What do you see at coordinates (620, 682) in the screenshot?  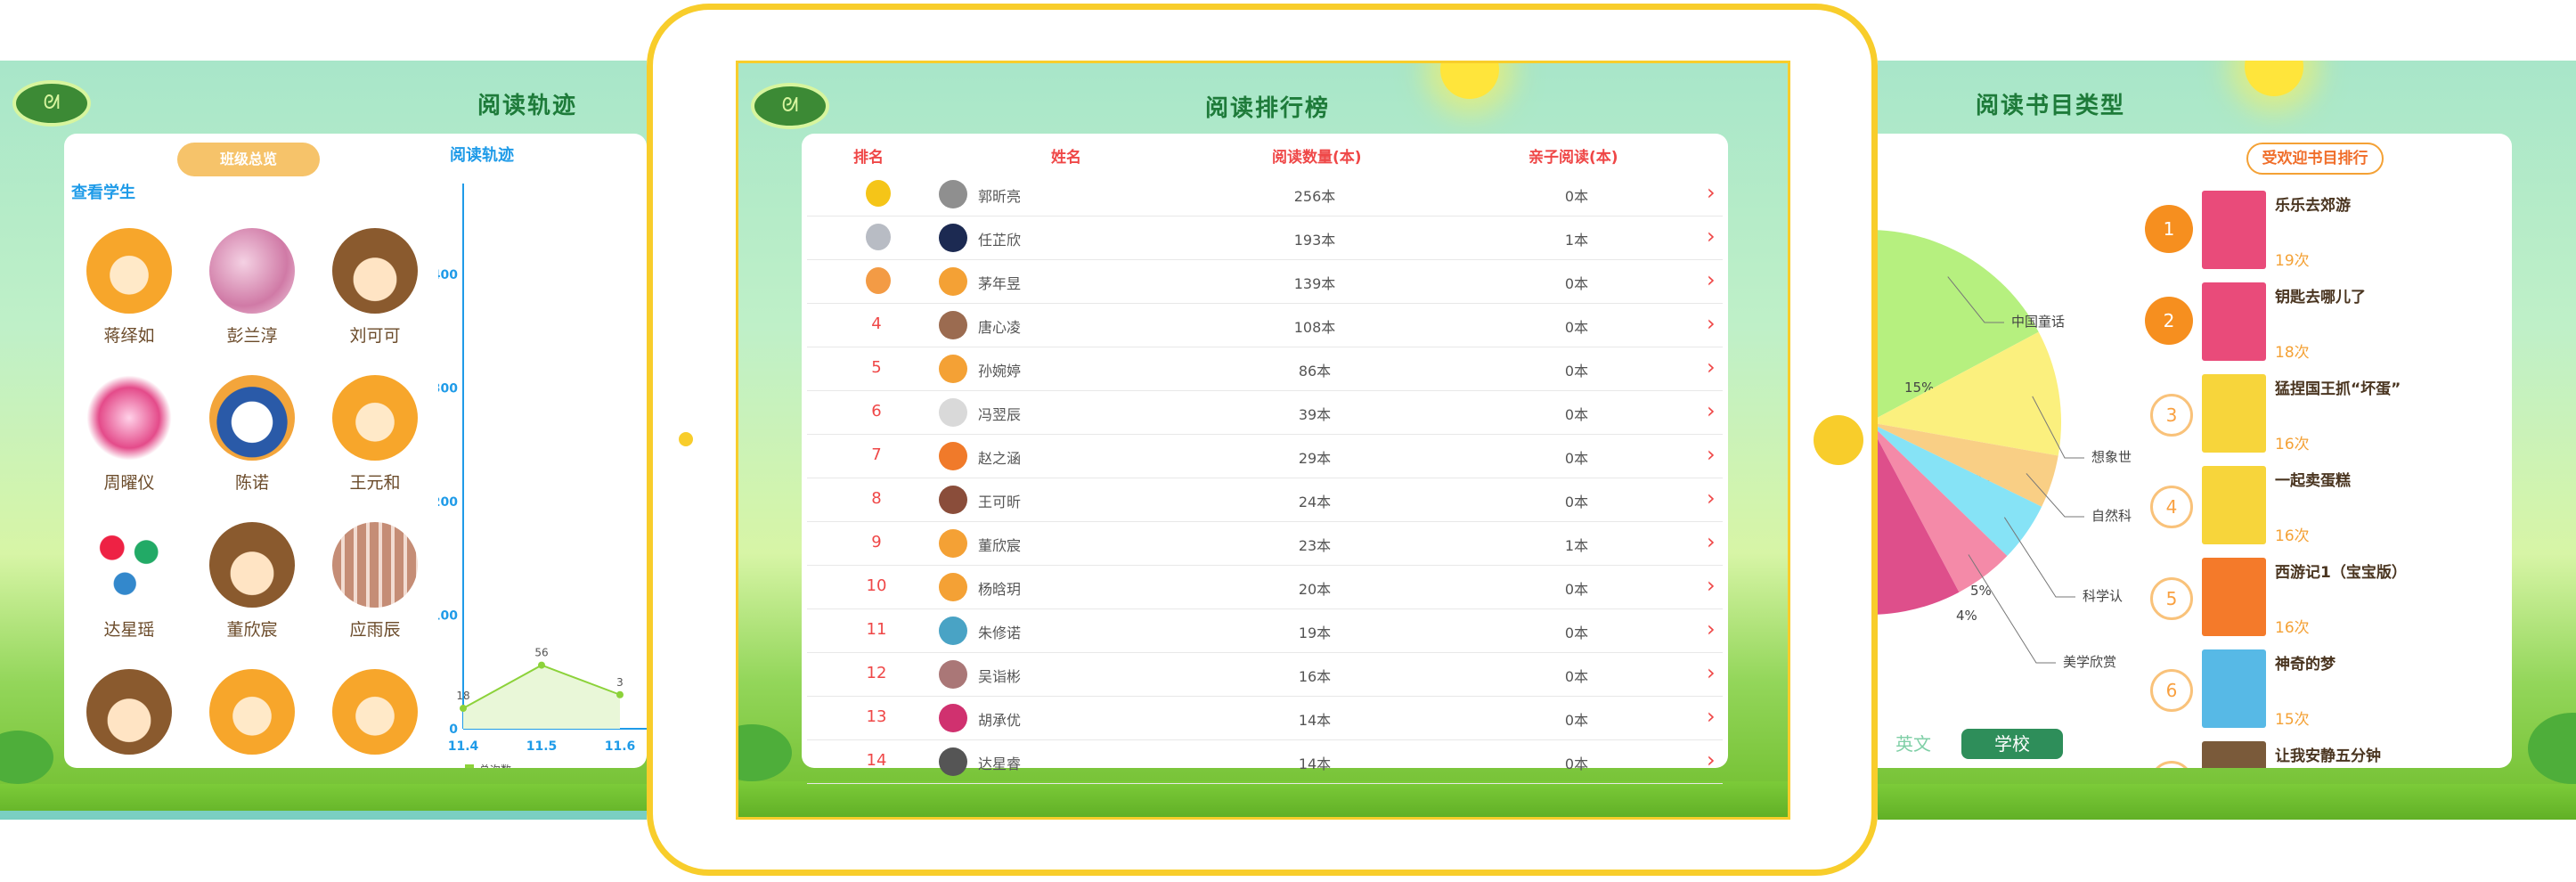 I see `data-label: 3` at bounding box center [620, 682].